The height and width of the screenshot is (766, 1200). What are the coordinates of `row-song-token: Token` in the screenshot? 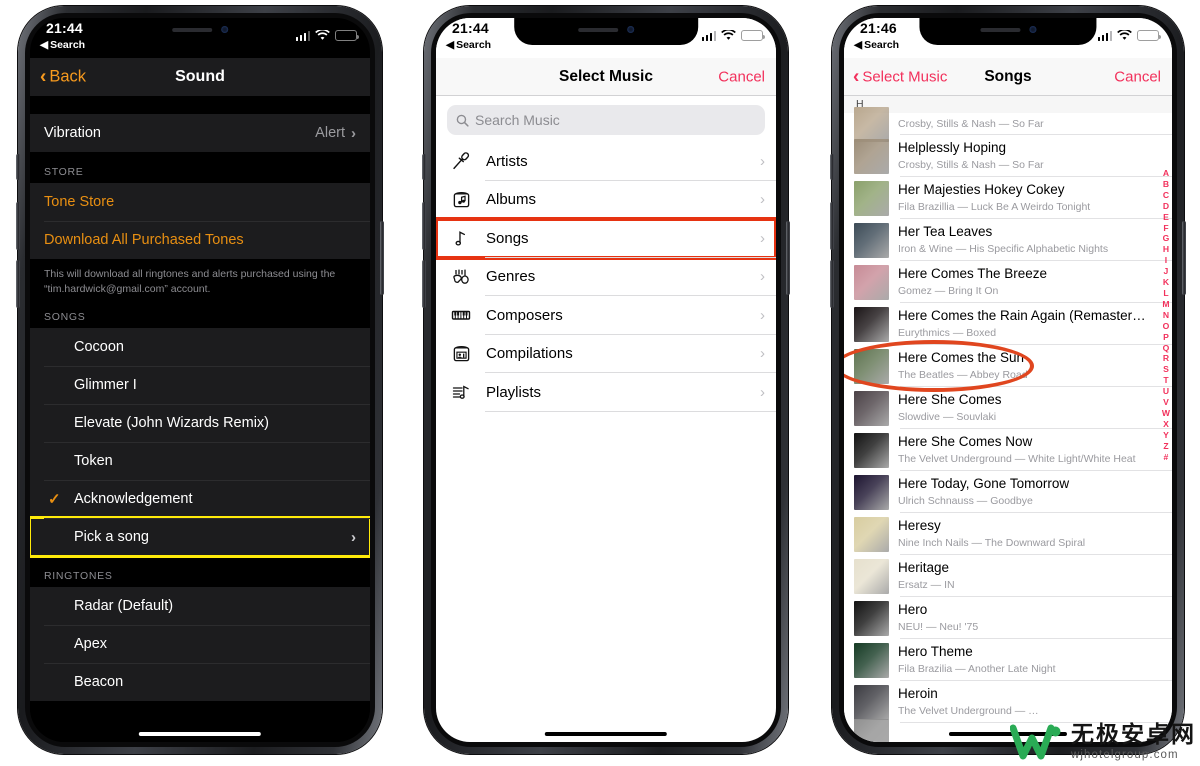 It's located at (200, 461).